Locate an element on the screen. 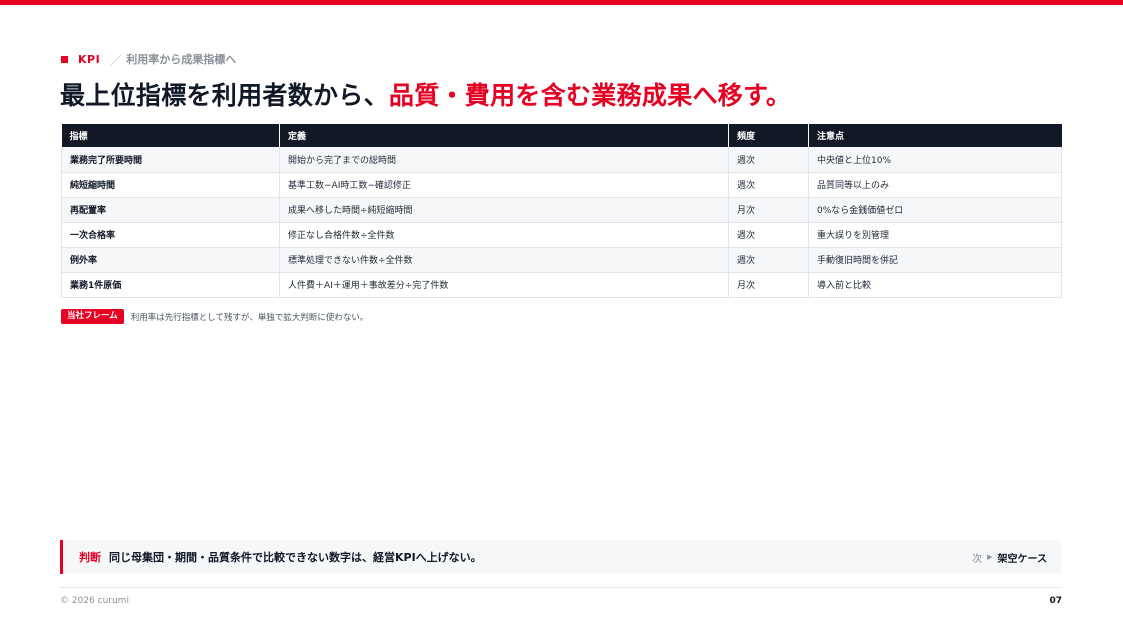 This screenshot has width=1123, height=632. next-target: 架空ケース is located at coordinates (1022, 559).